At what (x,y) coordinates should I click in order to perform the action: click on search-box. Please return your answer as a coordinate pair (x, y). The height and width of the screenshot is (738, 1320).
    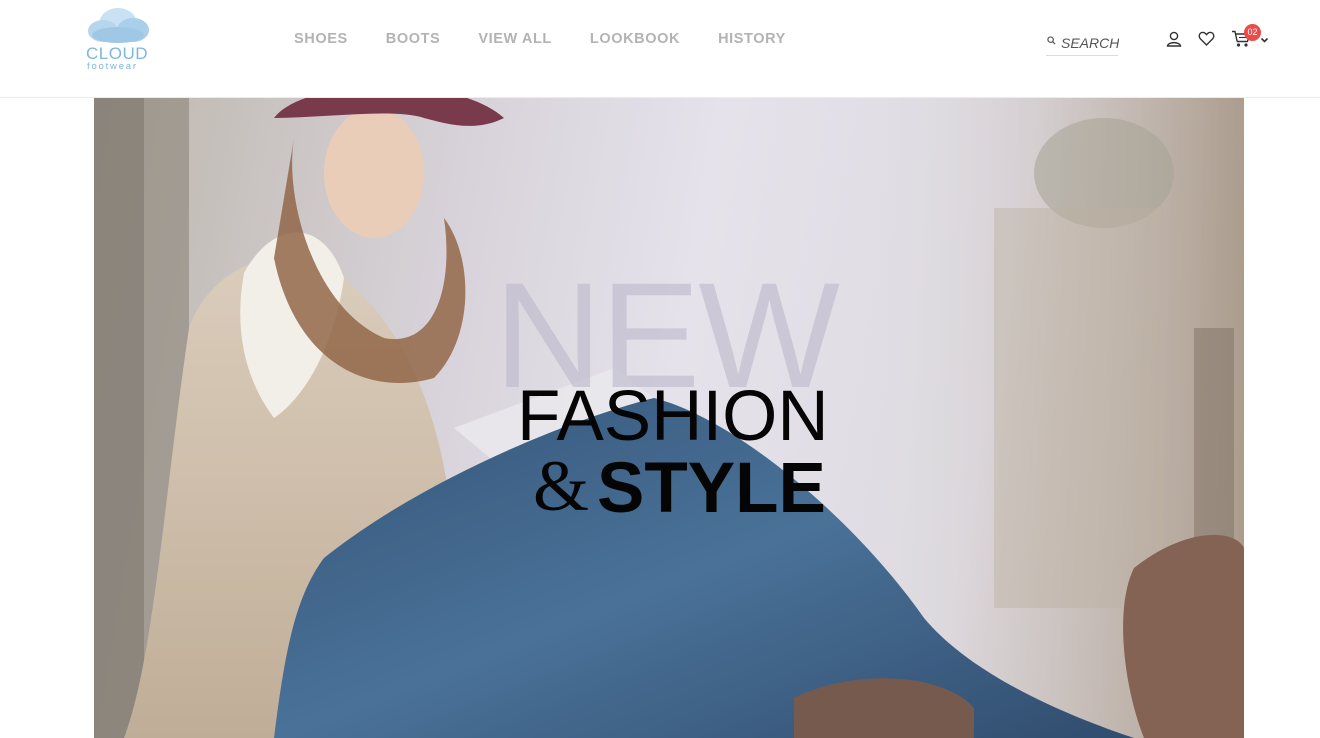
    Looking at the image, I should click on (1082, 44).